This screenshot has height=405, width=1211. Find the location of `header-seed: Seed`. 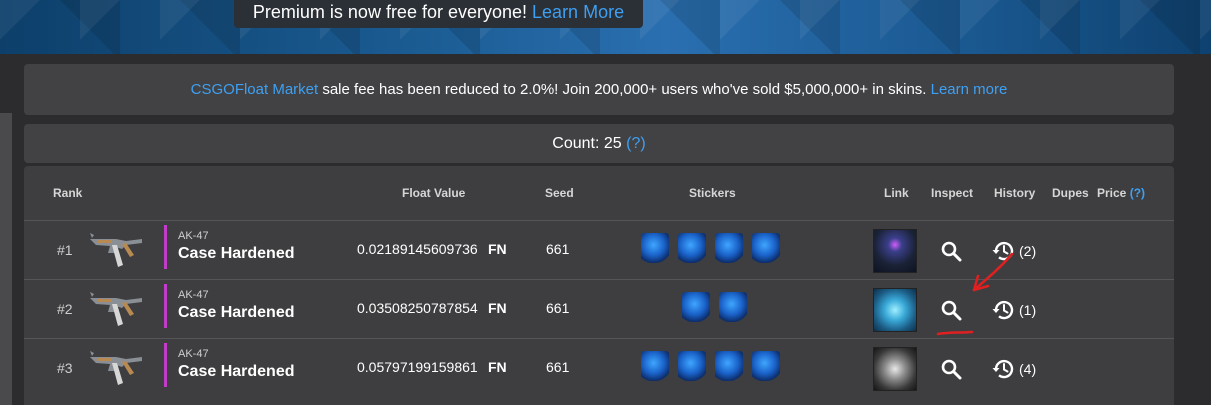

header-seed: Seed is located at coordinates (559, 193).